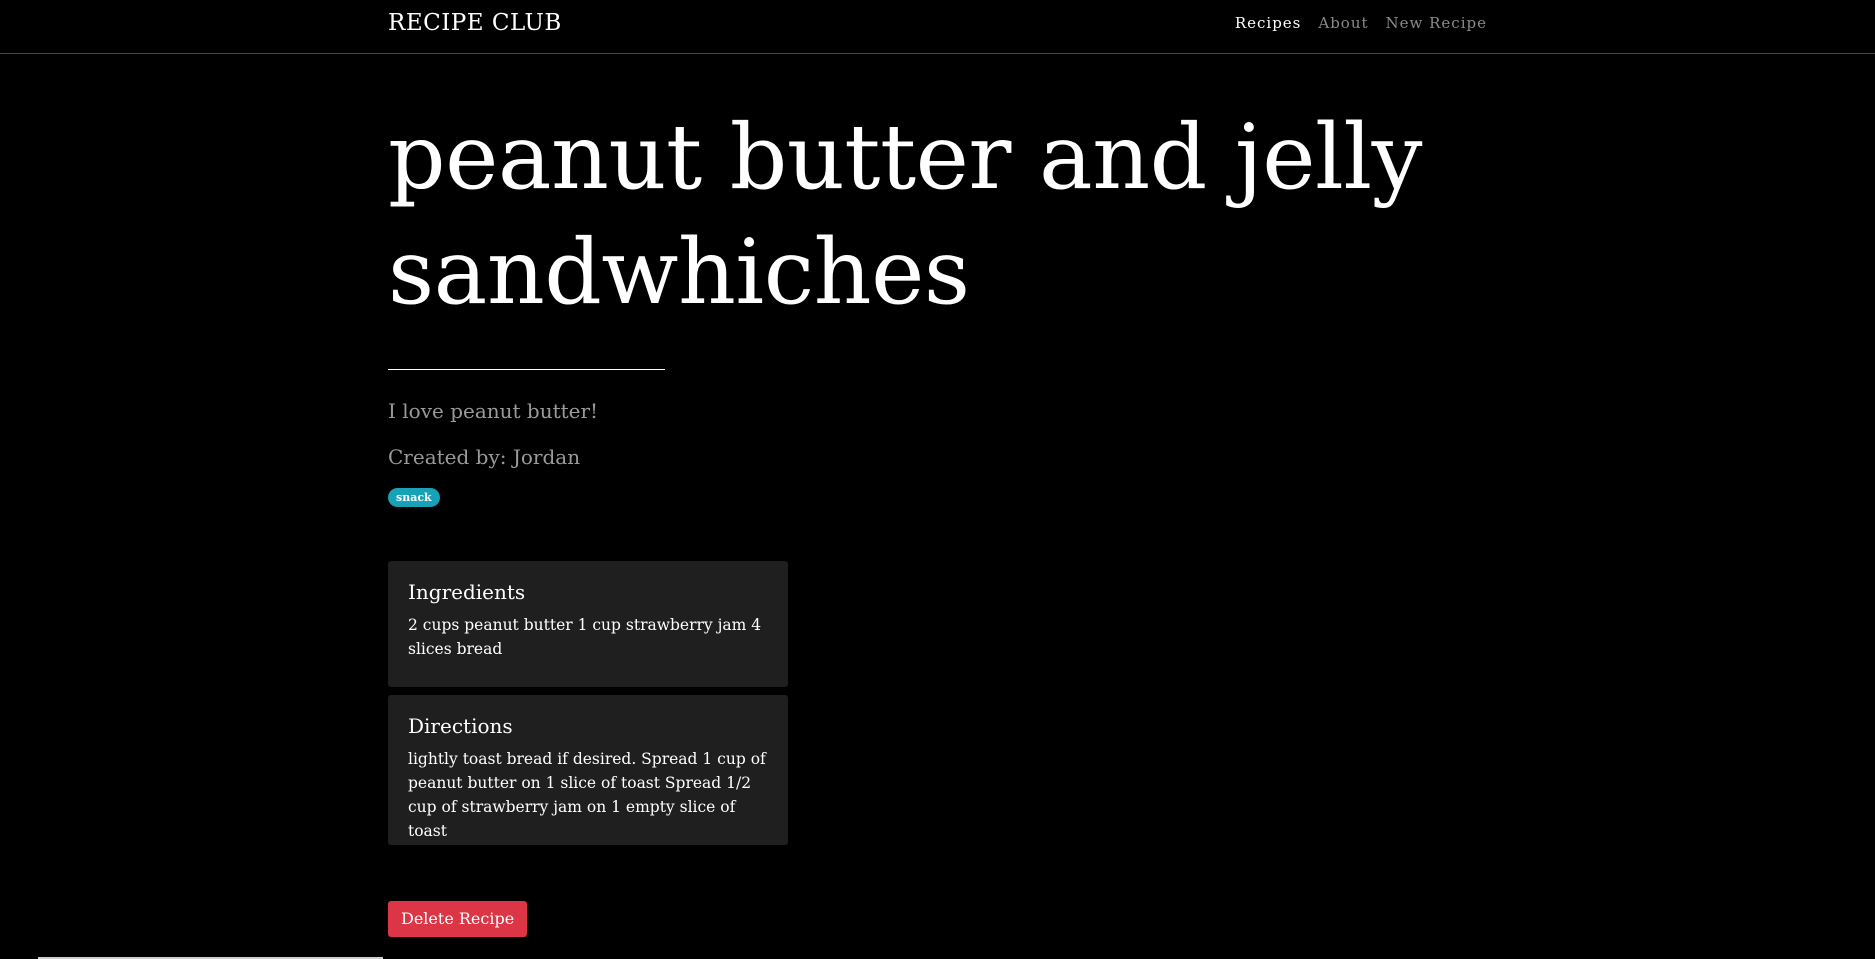 The image size is (1875, 959). I want to click on nav-links: Recipes About New Recipe, so click(1361, 23).